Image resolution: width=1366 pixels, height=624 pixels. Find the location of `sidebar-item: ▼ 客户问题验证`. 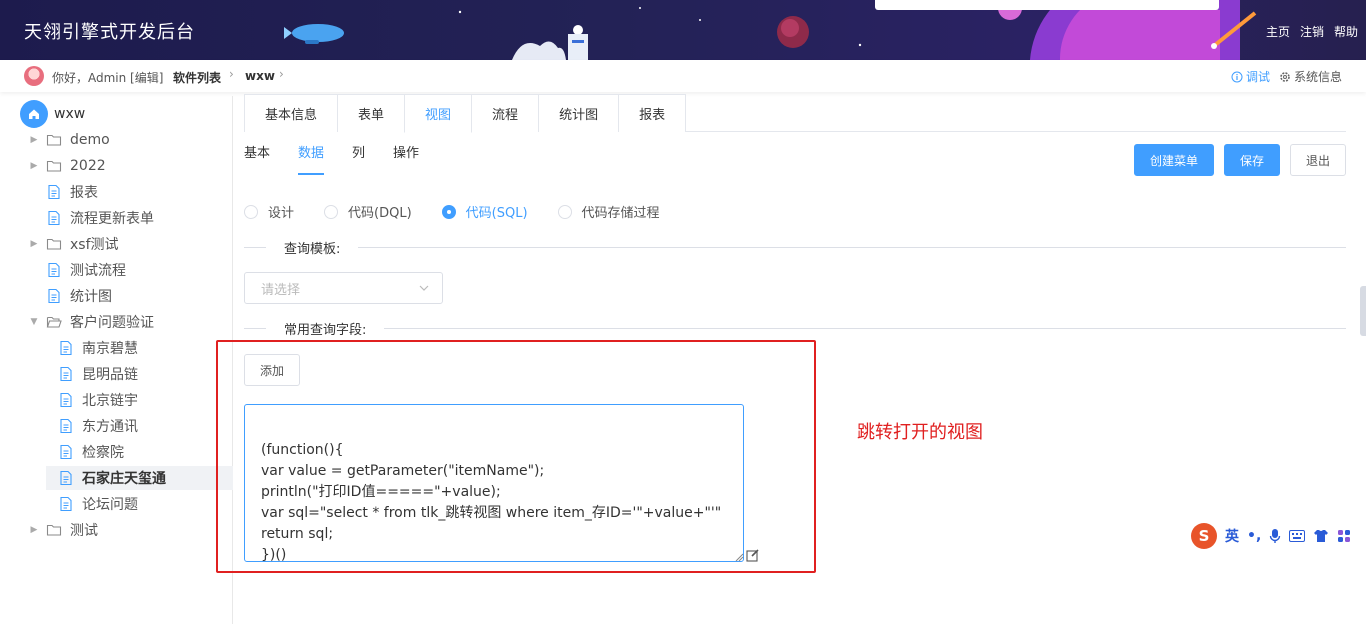

sidebar-item: ▼ 客户问题验证 is located at coordinates (130, 322).